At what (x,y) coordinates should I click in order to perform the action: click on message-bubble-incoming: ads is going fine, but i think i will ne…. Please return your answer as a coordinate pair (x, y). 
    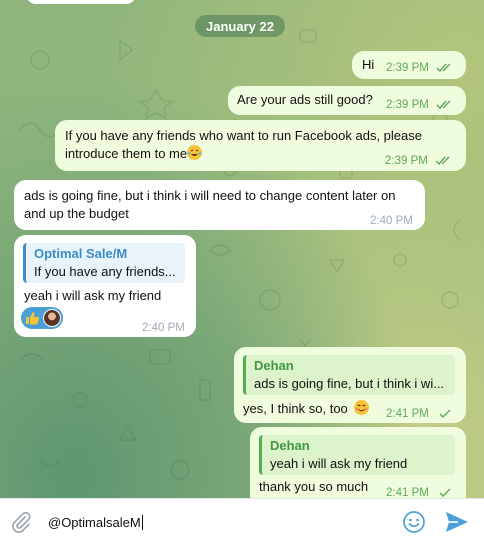
    Looking at the image, I should click on (219, 205).